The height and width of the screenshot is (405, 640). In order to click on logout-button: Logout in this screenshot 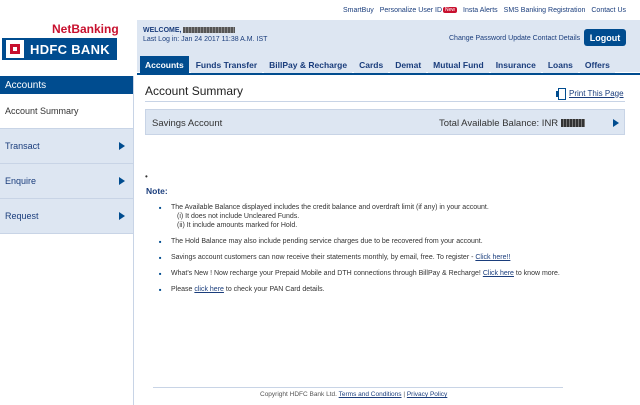, I will do `click(605, 37)`.